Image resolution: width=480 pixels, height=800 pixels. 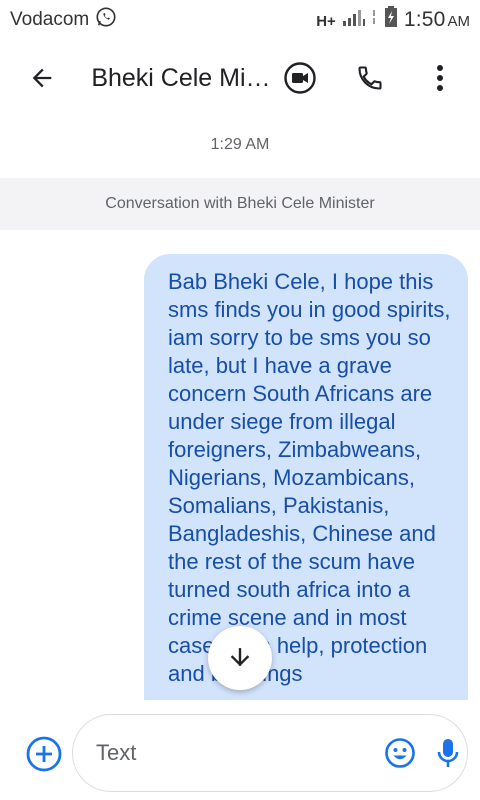 What do you see at coordinates (44, 754) in the screenshot?
I see `add-circle-icon` at bounding box center [44, 754].